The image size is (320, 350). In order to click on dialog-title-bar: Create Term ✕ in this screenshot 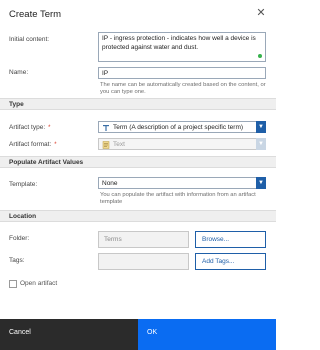, I will do `click(138, 14)`.